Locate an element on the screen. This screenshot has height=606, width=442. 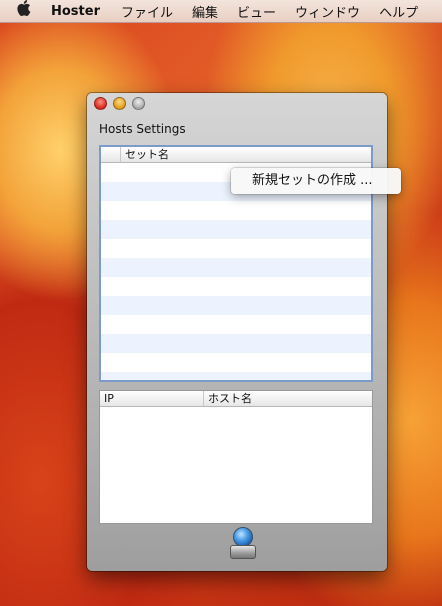
hosts-column-hostname: ホスト名 is located at coordinates (288, 398).